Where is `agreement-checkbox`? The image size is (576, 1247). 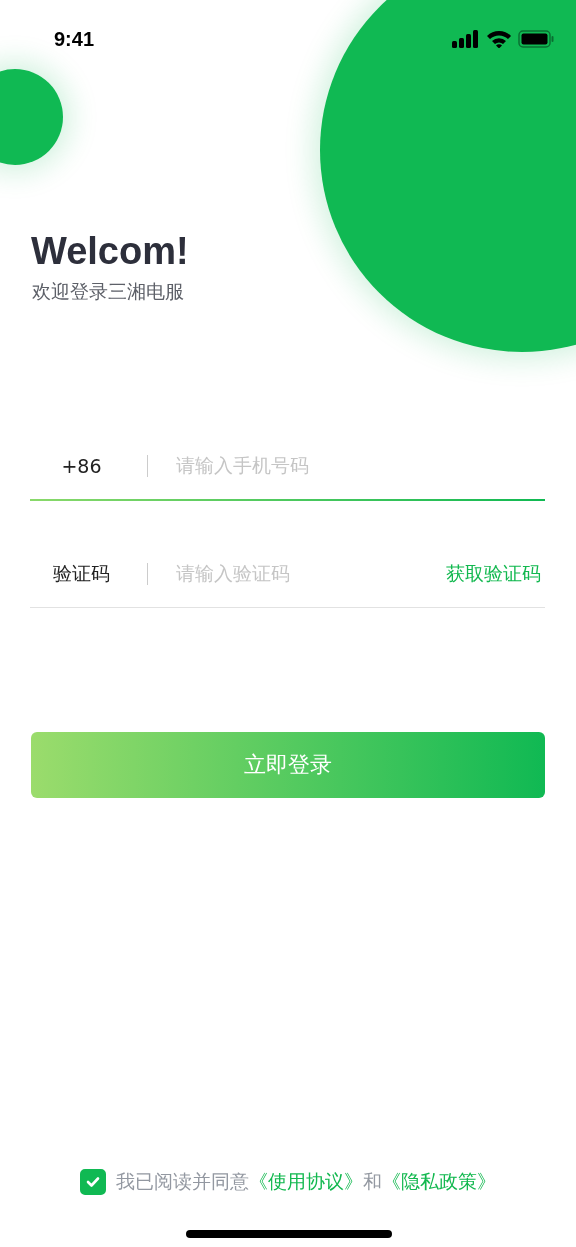
agreement-checkbox is located at coordinates (93, 1182).